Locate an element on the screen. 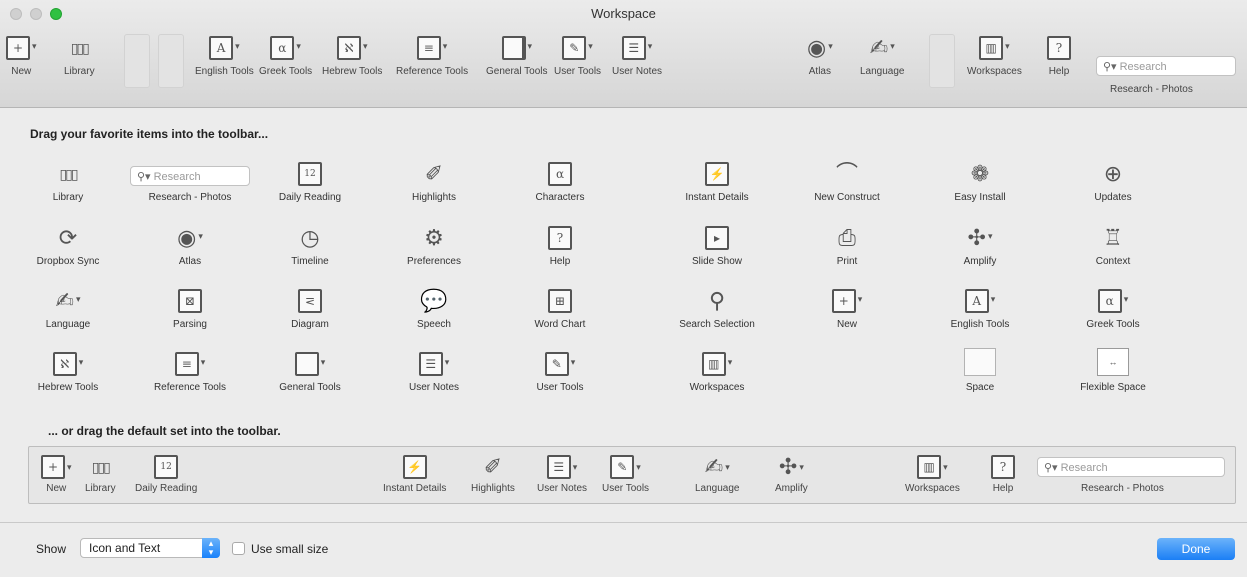  palette-item-label: Speech is located at coordinates (434, 324).